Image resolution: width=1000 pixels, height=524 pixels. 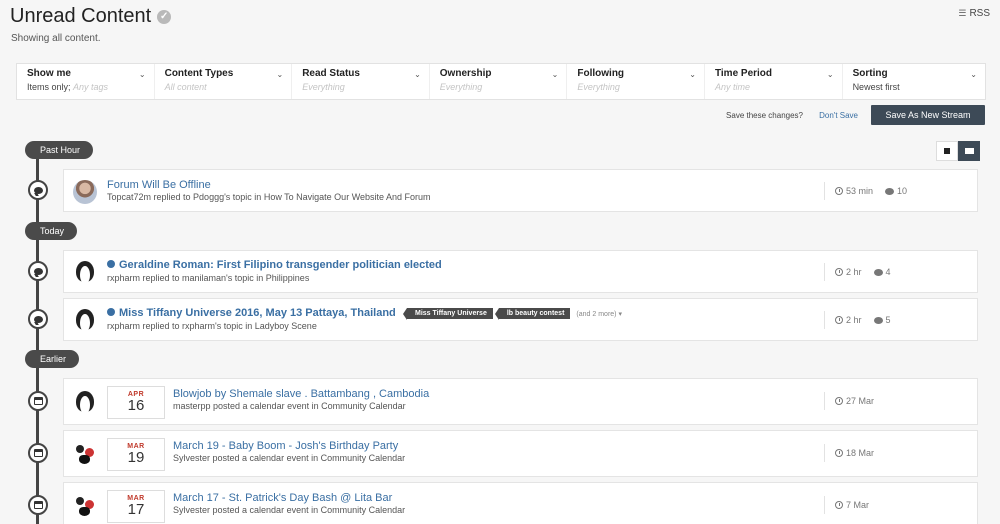 What do you see at coordinates (136, 405) in the screenshot?
I see `event-day: 16` at bounding box center [136, 405].